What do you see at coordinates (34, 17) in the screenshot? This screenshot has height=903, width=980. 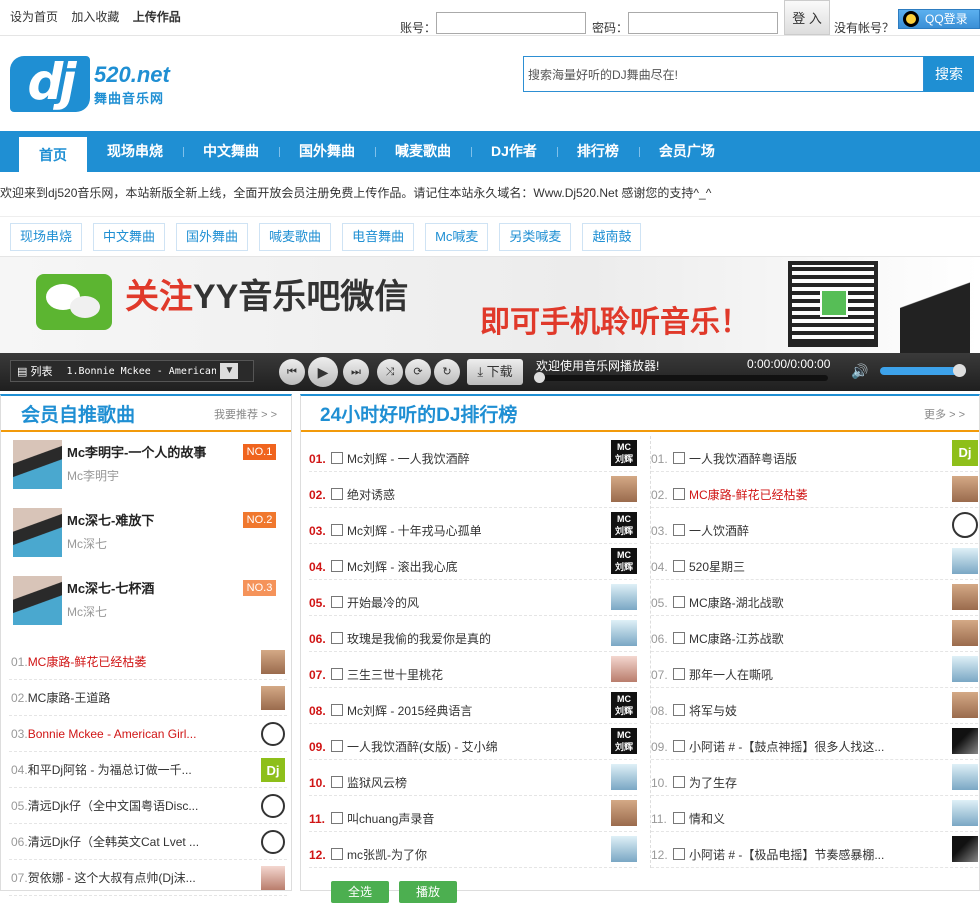 I see `set-home-link: 设为首页` at bounding box center [34, 17].